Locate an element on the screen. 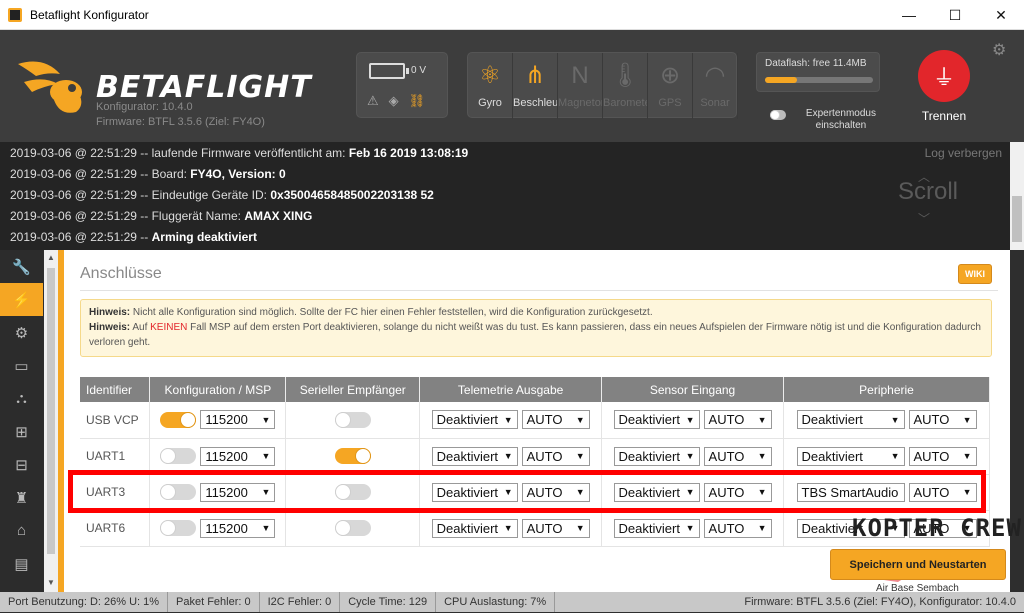 The image size is (1024, 613). hide-log-link: Log verbergen is located at coordinates (963, 153).